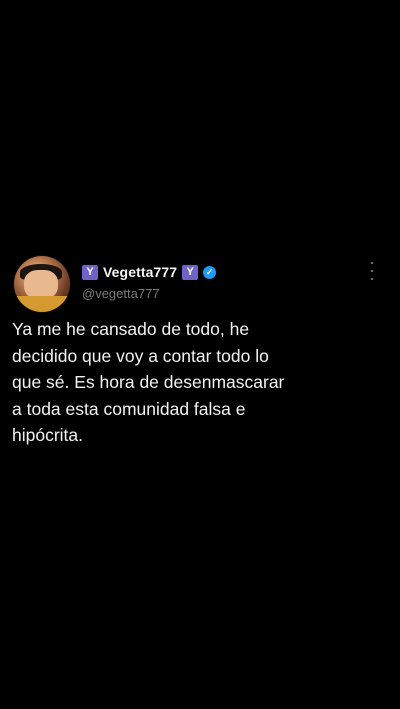 The image size is (400, 709). I want to click on author-name-row: Y Vegetta777 Y ✓, so click(149, 272).